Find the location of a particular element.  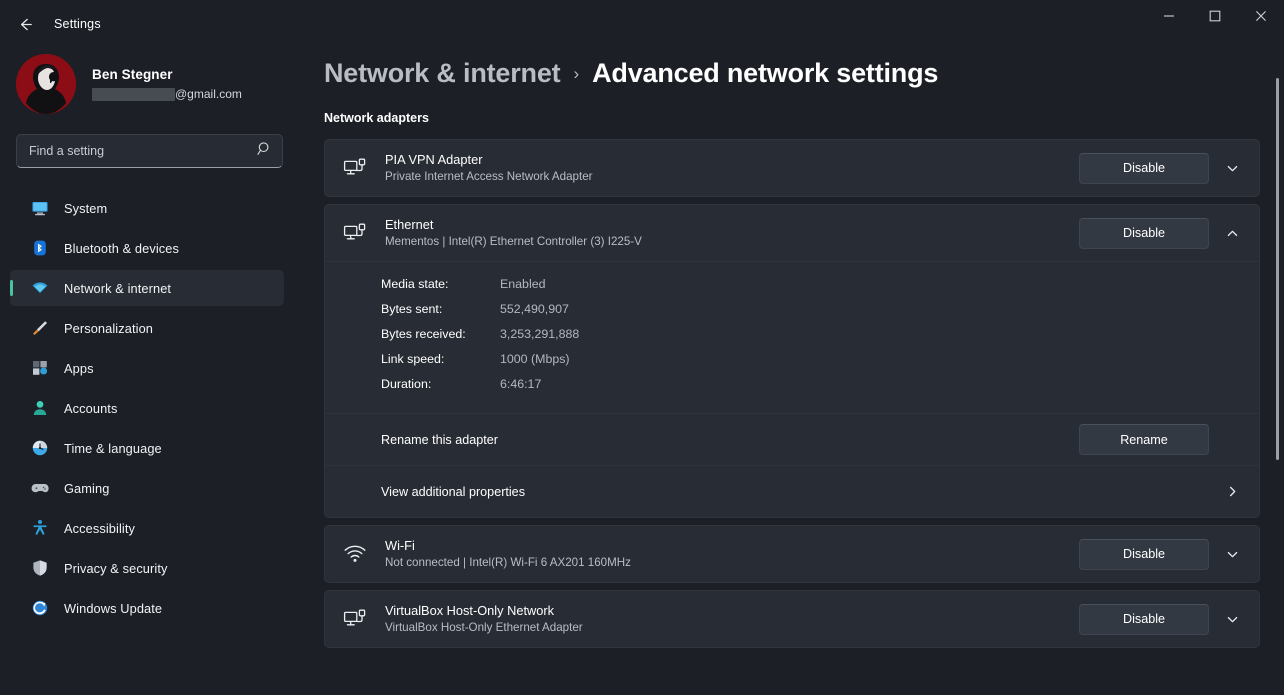

close-button is located at coordinates (1261, 16).